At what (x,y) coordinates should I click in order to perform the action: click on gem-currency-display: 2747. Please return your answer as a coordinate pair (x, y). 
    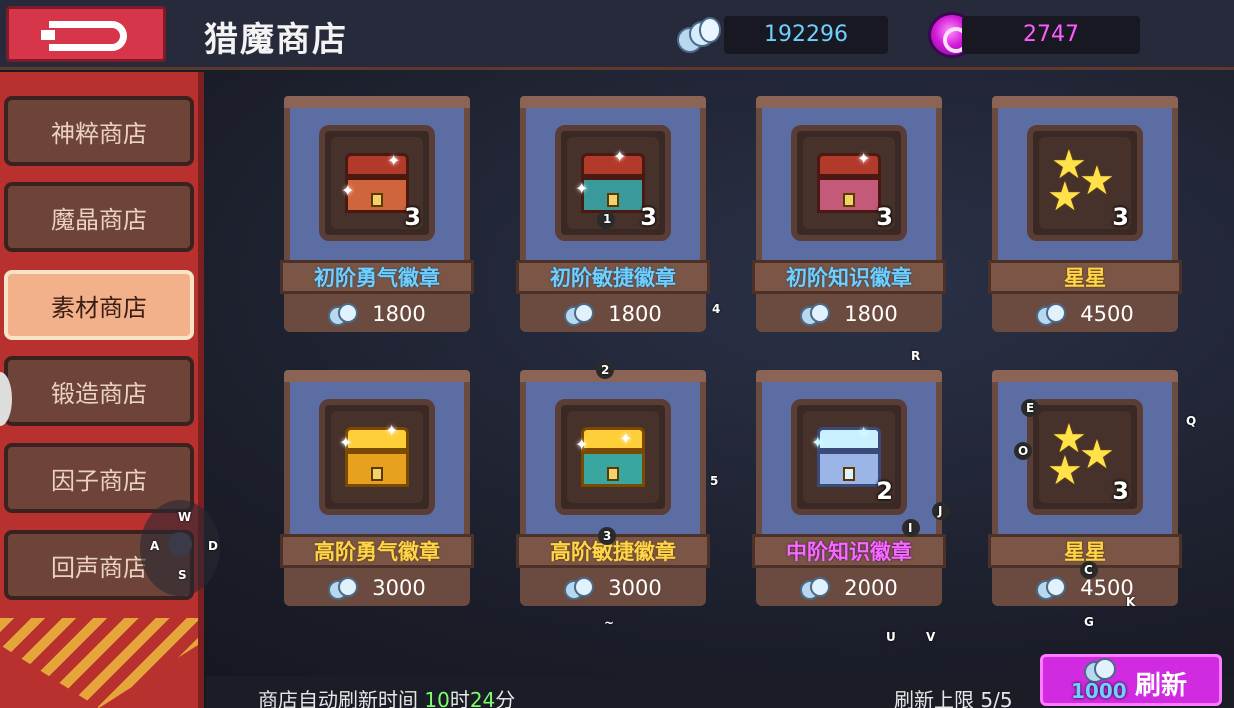
    Looking at the image, I should click on (1051, 35).